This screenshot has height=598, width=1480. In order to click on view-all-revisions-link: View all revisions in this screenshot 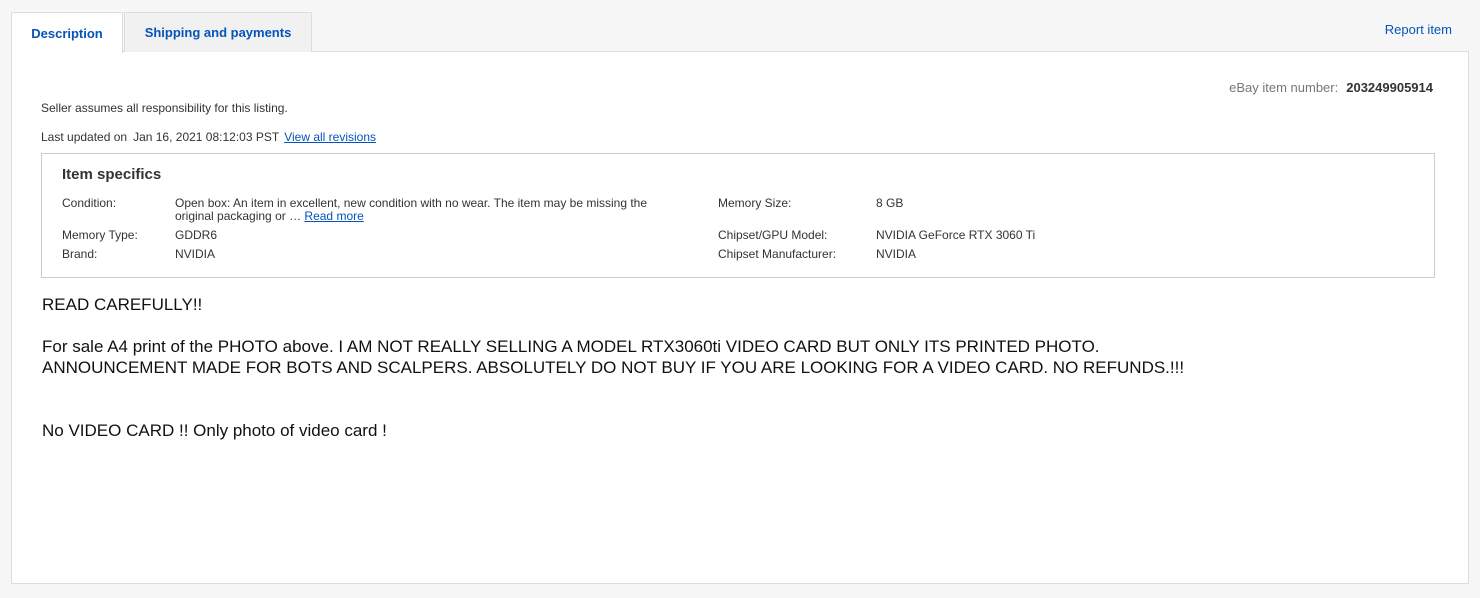, I will do `click(330, 137)`.